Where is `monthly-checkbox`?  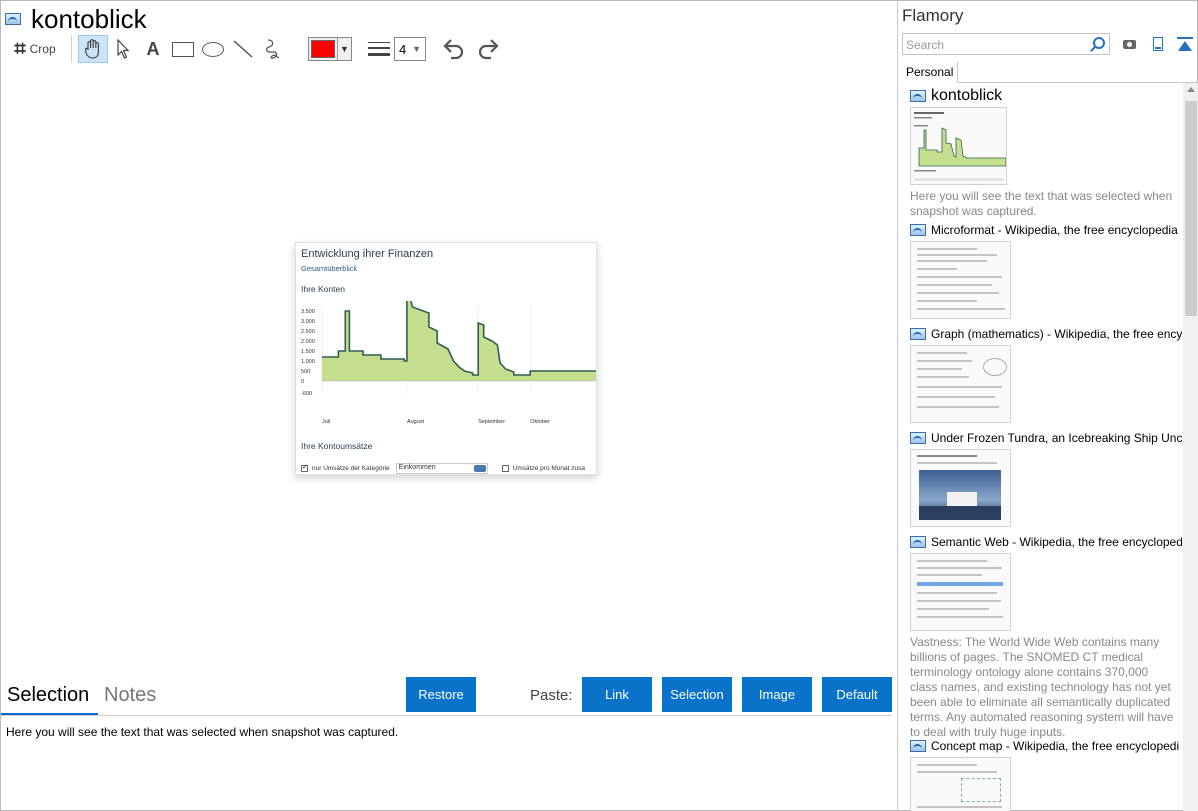 monthly-checkbox is located at coordinates (505, 468).